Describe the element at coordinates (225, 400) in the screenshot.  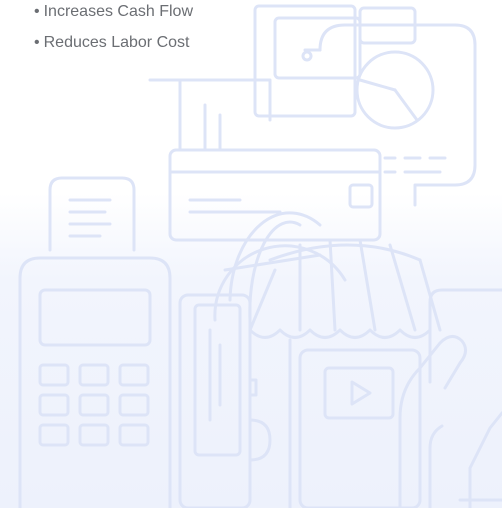
I see `mobile-card-reader-icon` at that location.